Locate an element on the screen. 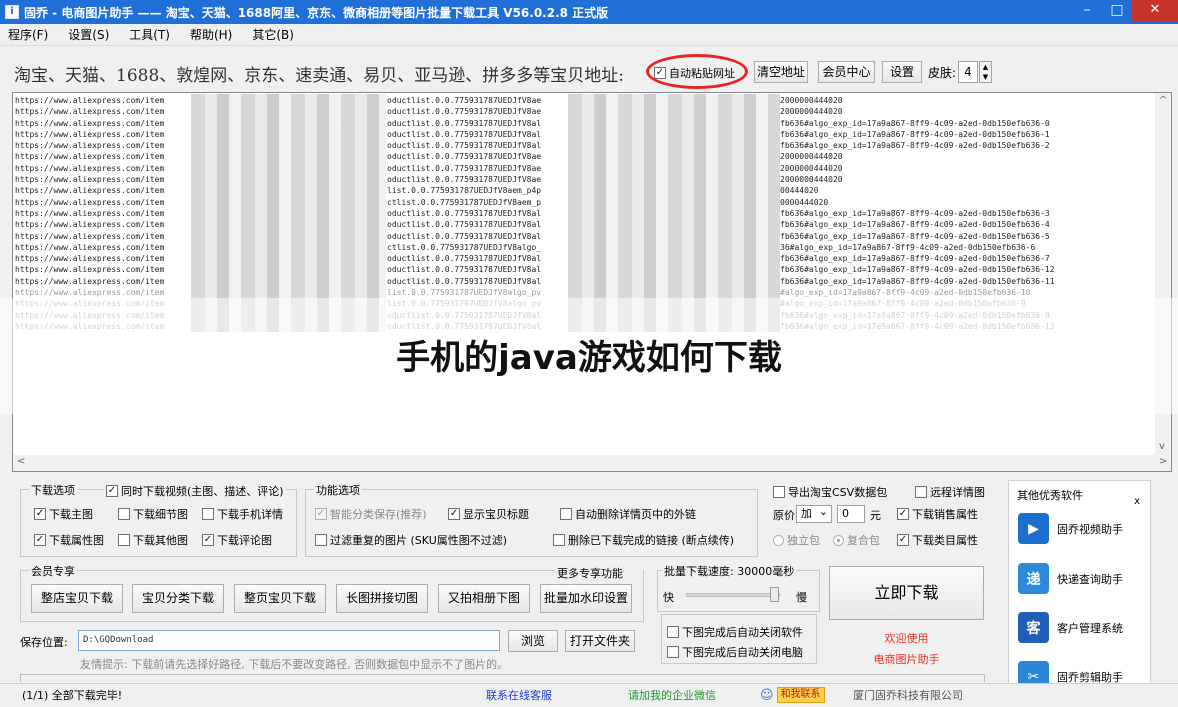 The height and width of the screenshot is (707, 1178). delete-finished-check is located at coordinates (559, 540).